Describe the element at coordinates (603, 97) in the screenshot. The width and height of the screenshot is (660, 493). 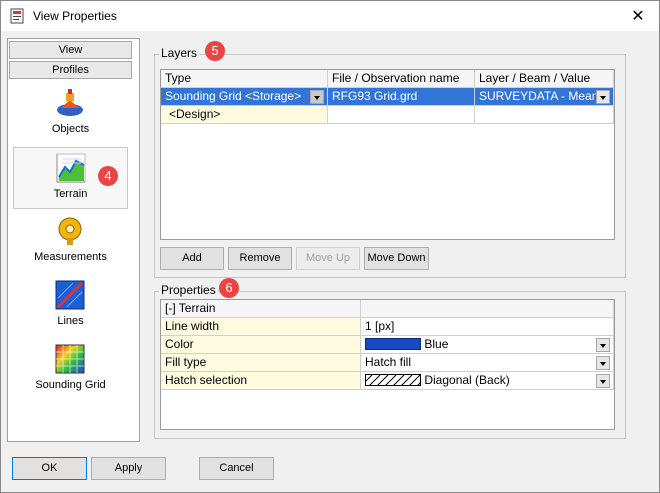
I see `layer-value-dropdown` at that location.